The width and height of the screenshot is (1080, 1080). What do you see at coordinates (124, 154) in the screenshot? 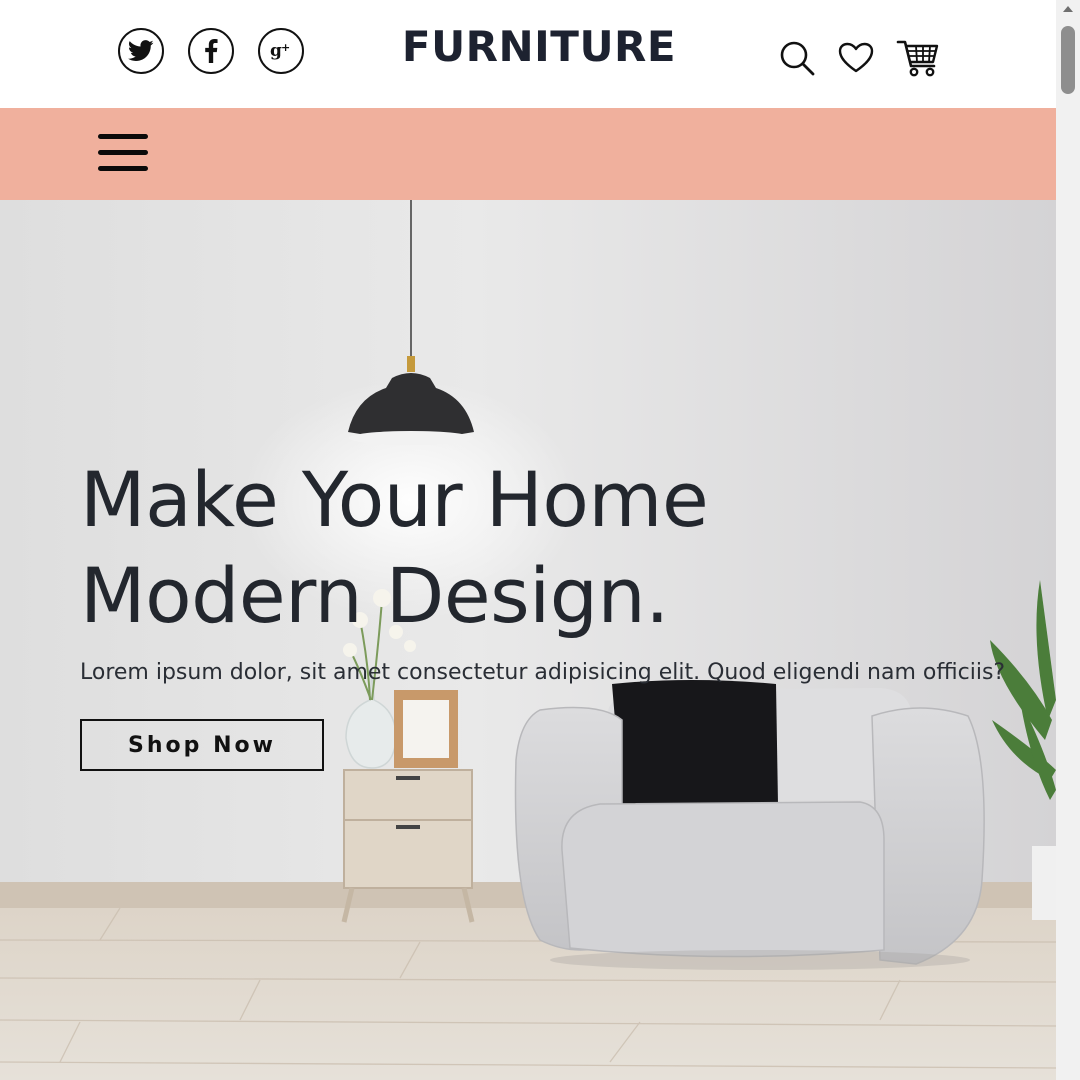
I see `hamburger-menu-icon` at bounding box center [124, 154].